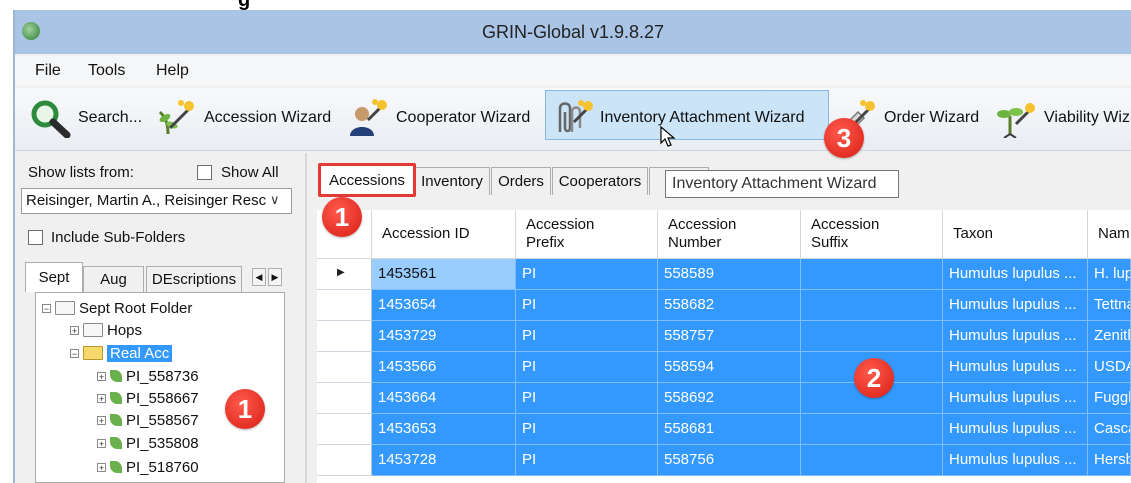 The height and width of the screenshot is (483, 1131). Describe the element at coordinates (162, 420) in the screenshot. I see `tree-item-label: PI_558567` at that location.